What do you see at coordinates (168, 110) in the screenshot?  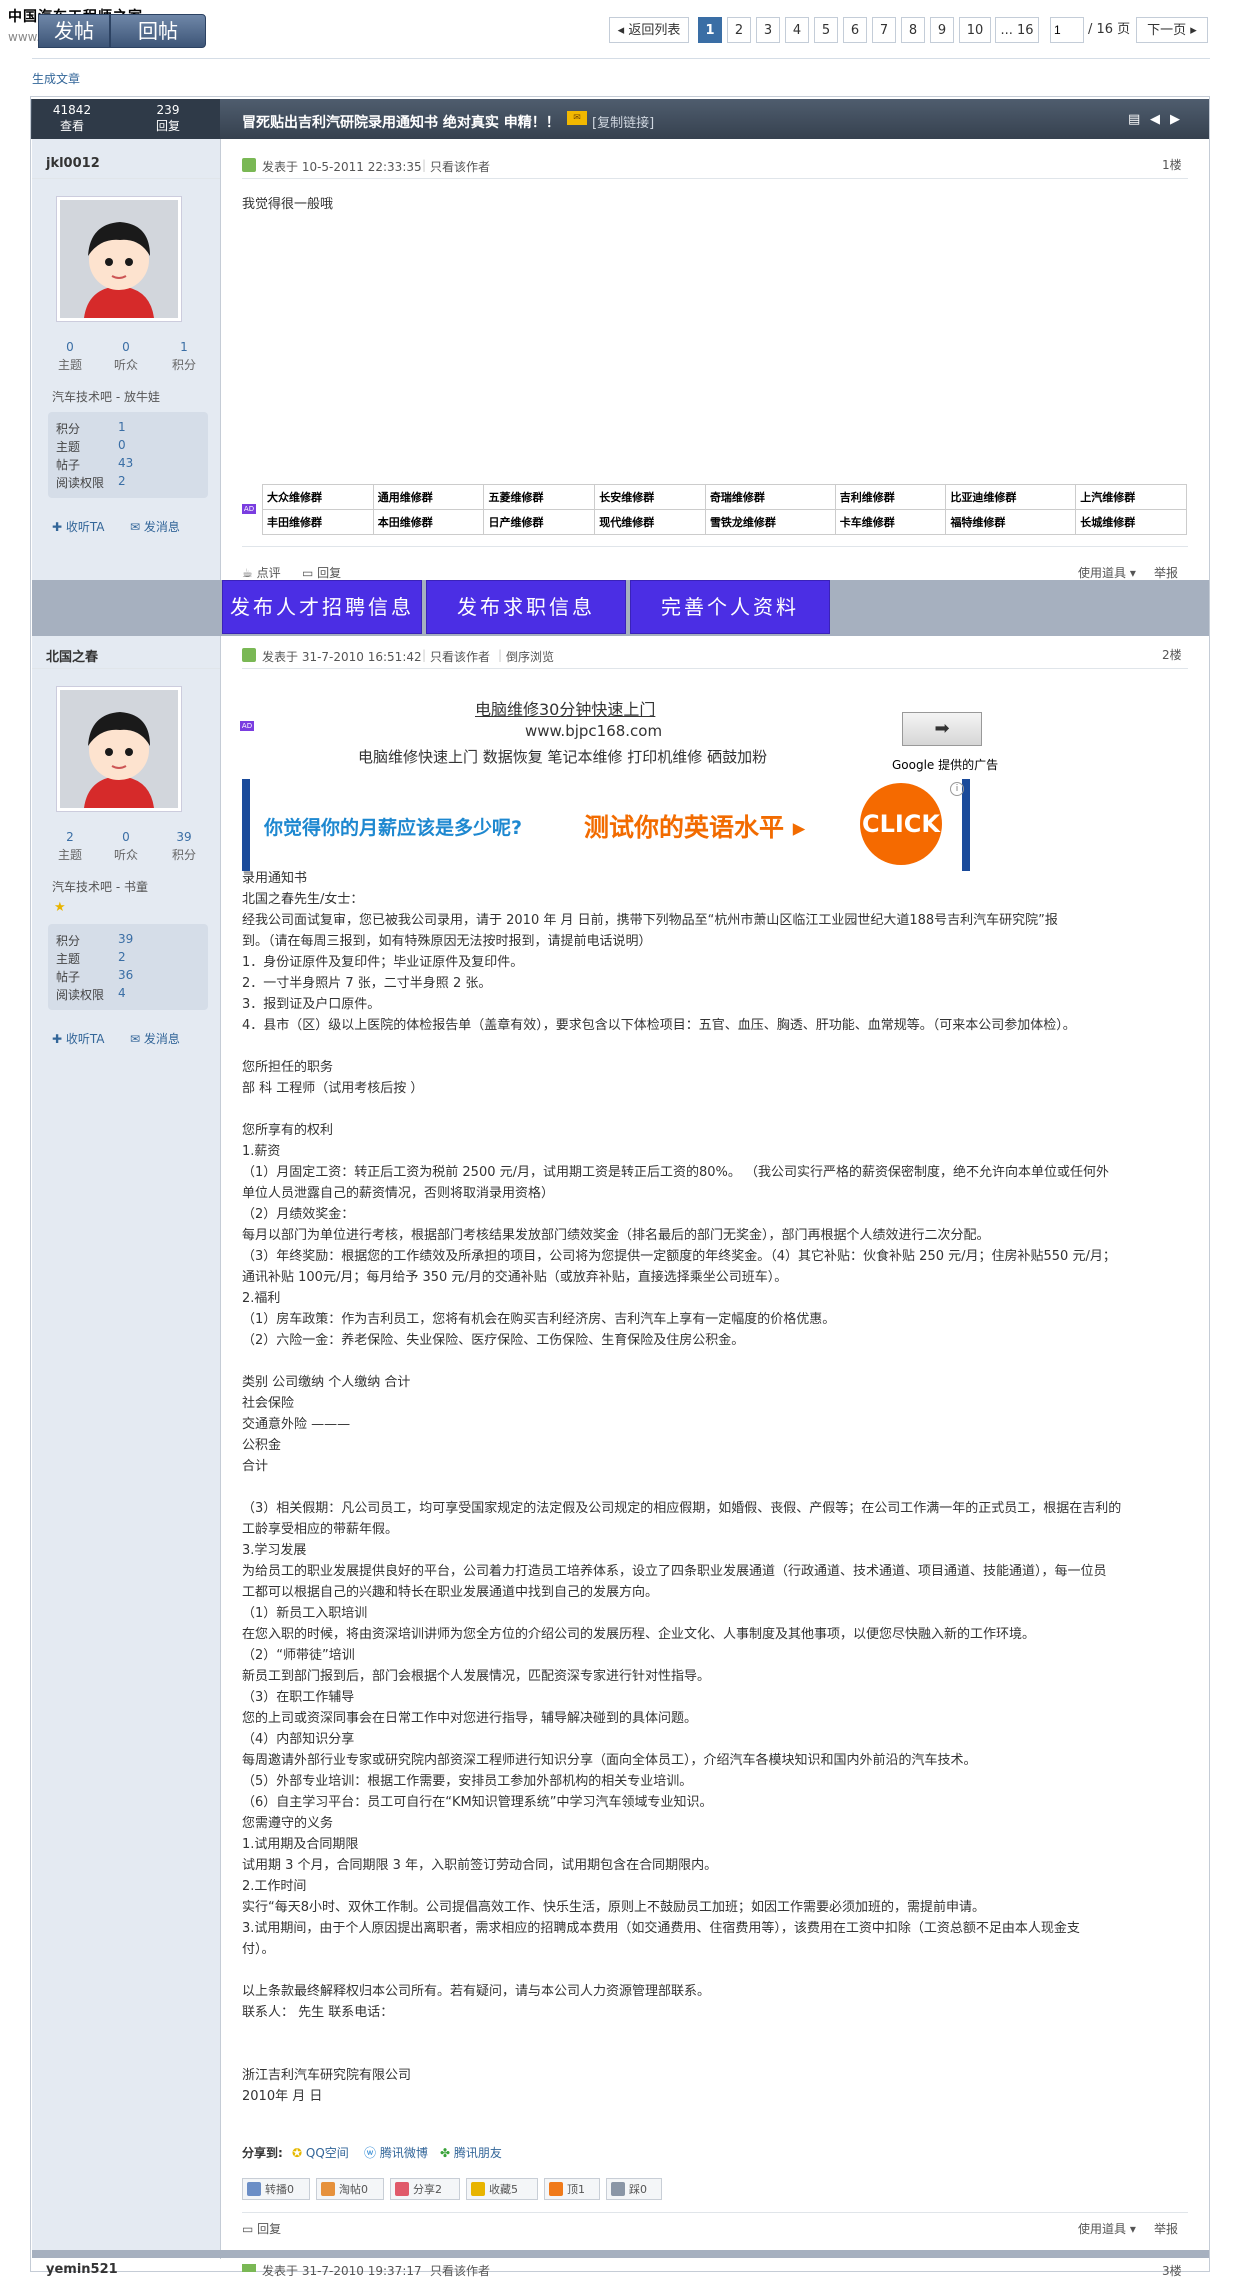 I see `replies-count: 239` at bounding box center [168, 110].